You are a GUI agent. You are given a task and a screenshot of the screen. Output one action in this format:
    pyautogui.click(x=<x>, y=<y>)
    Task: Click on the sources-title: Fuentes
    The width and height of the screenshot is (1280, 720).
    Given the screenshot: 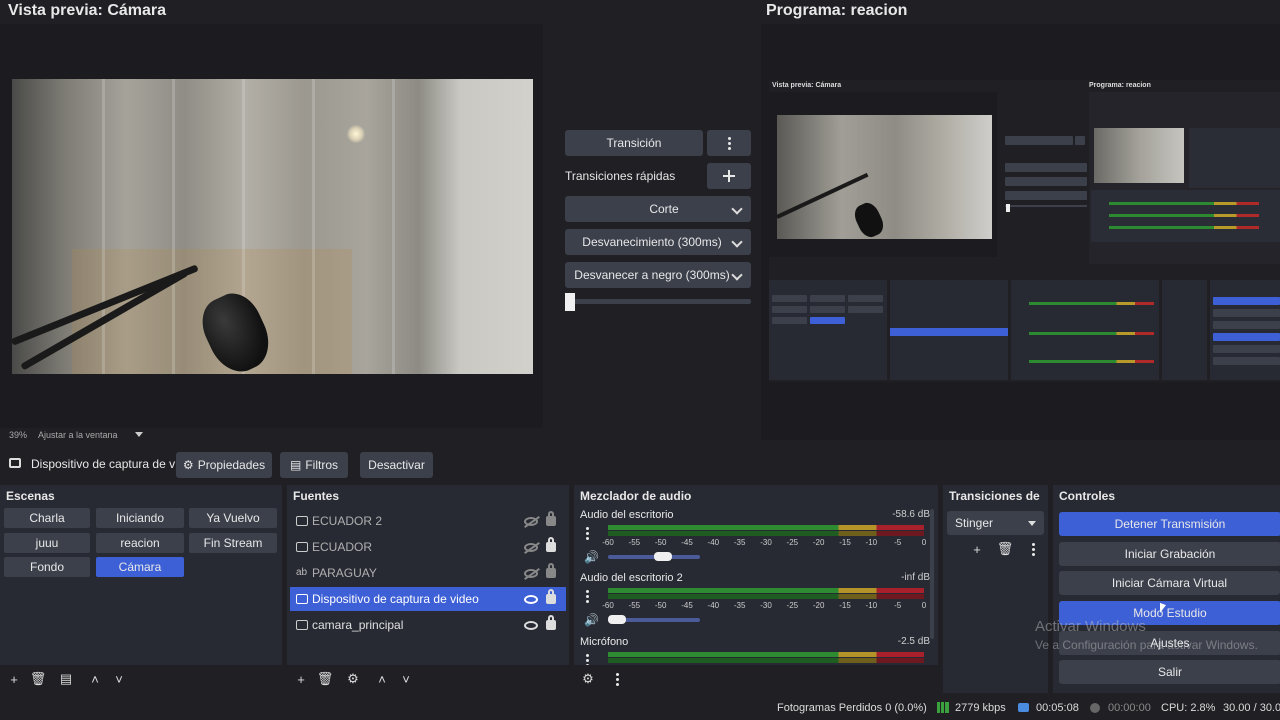 What is the action you would take?
    pyautogui.click(x=316, y=496)
    